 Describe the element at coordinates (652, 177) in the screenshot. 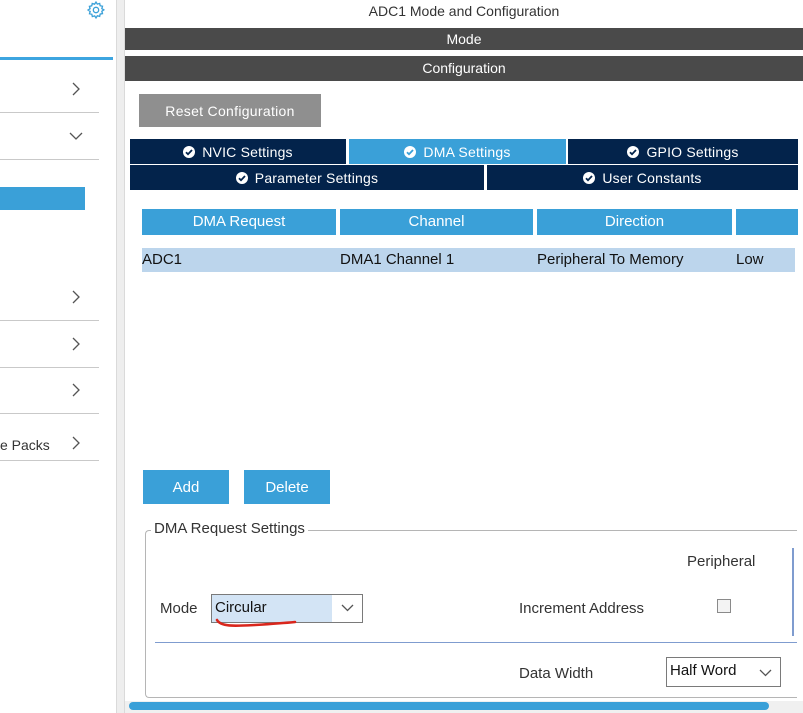

I see `tab-label: User Constants` at that location.